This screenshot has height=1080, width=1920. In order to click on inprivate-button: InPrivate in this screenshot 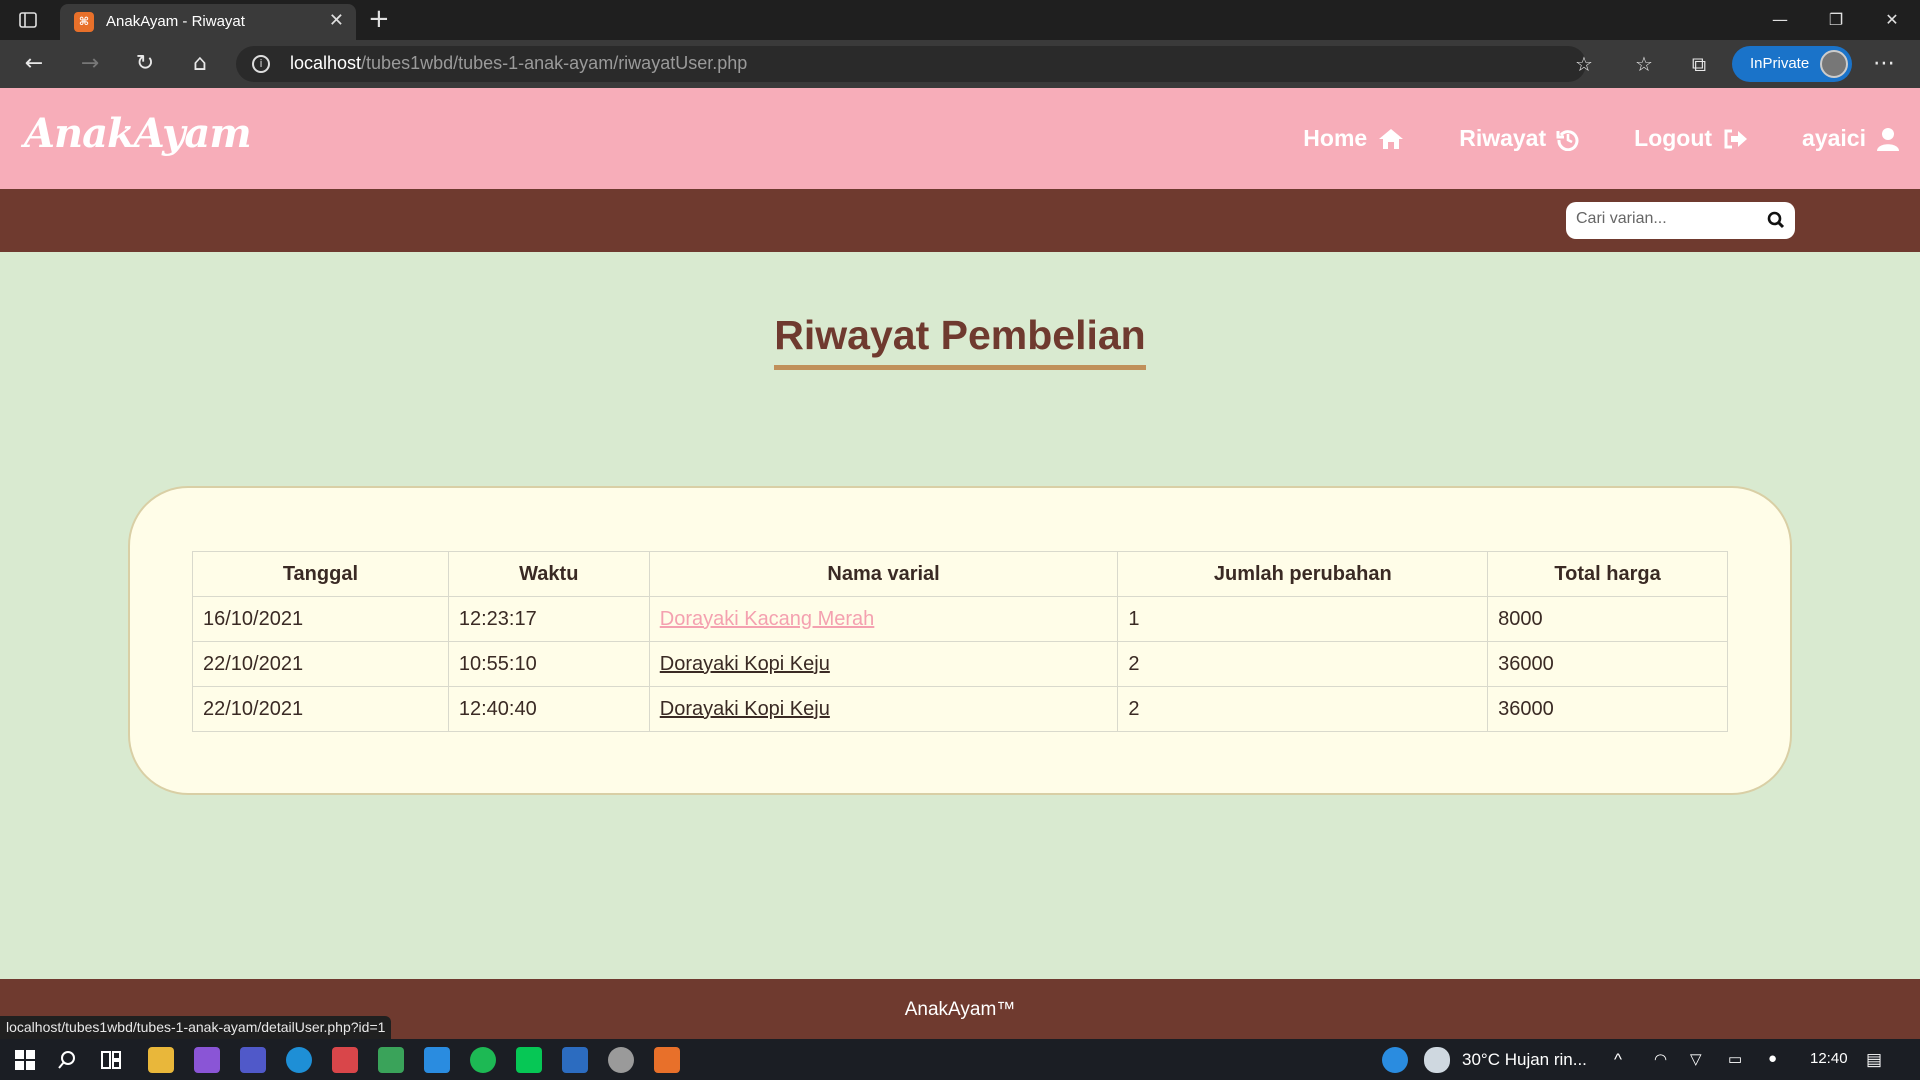, I will do `click(1792, 64)`.